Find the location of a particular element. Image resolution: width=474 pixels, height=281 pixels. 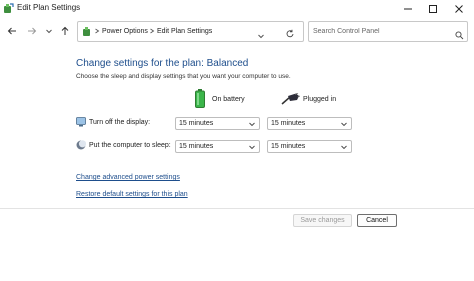

window-title: Edit Plan Settings is located at coordinates (49, 7).